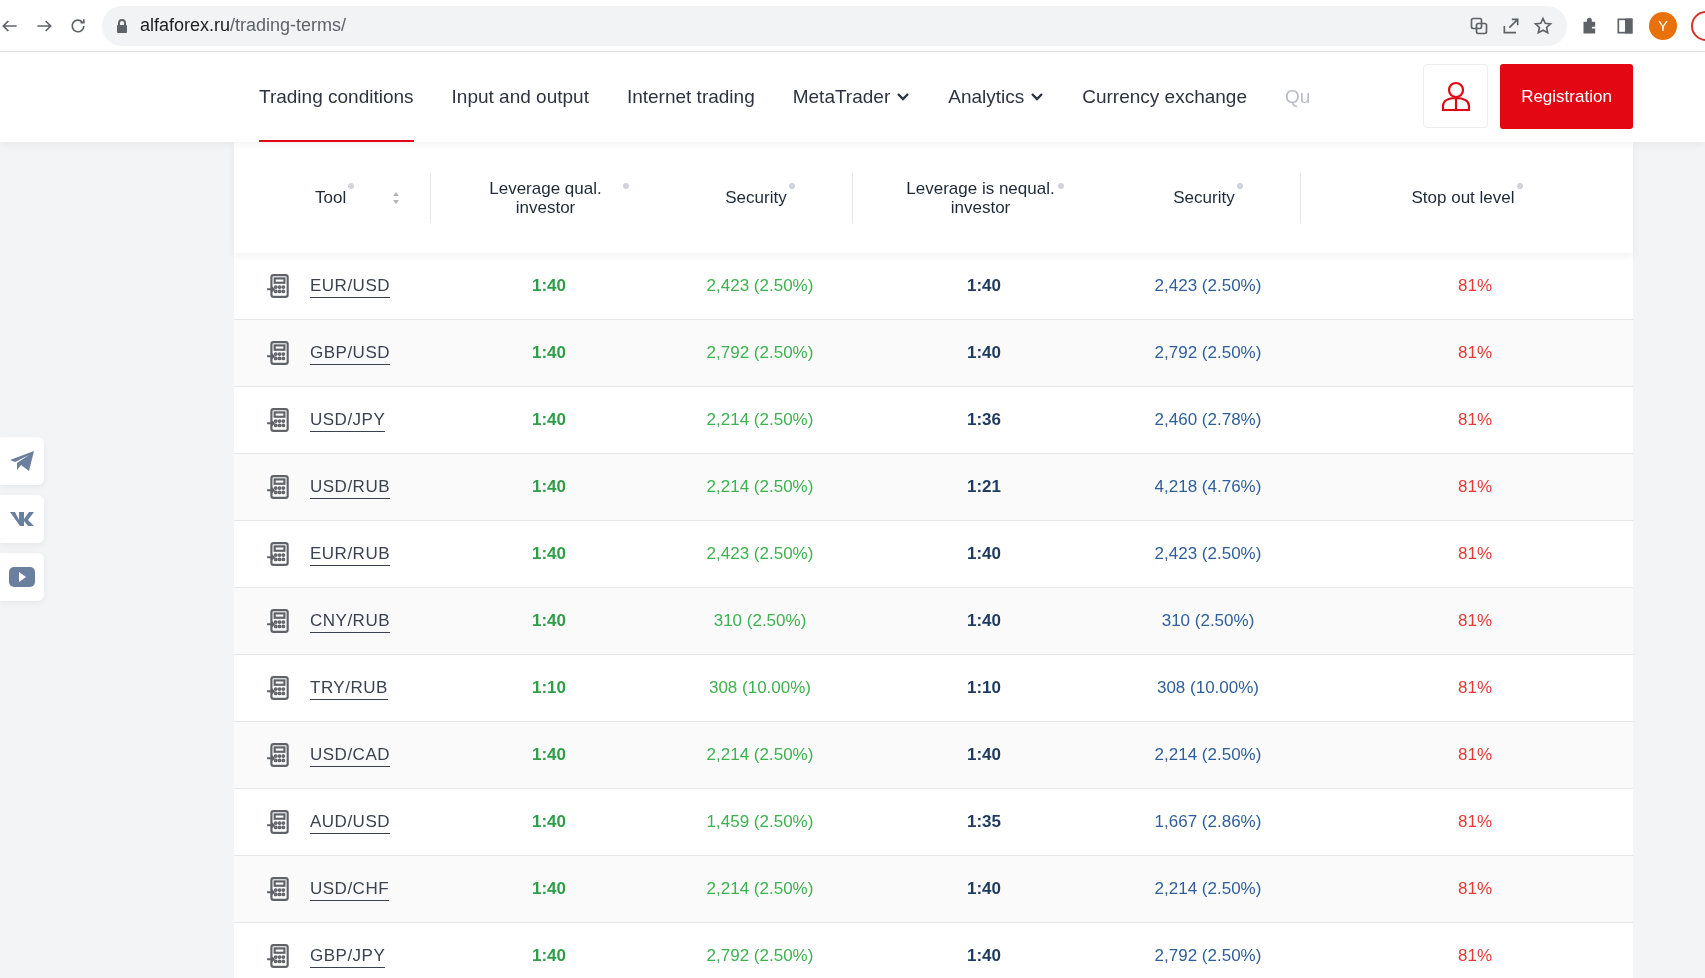  What do you see at coordinates (350, 554) in the screenshot?
I see `instrument-link: EUR/RUB` at bounding box center [350, 554].